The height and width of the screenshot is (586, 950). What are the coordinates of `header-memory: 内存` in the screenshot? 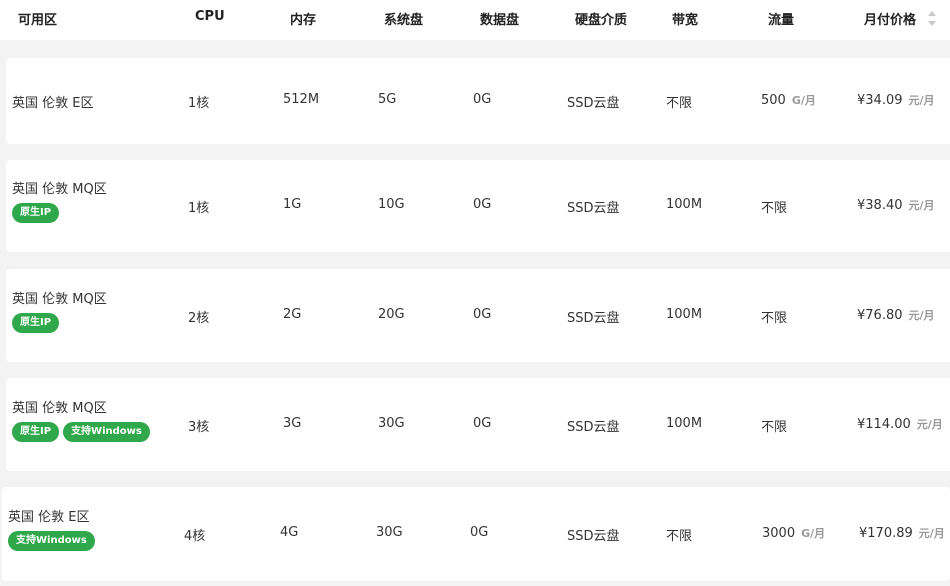 It's located at (303, 20).